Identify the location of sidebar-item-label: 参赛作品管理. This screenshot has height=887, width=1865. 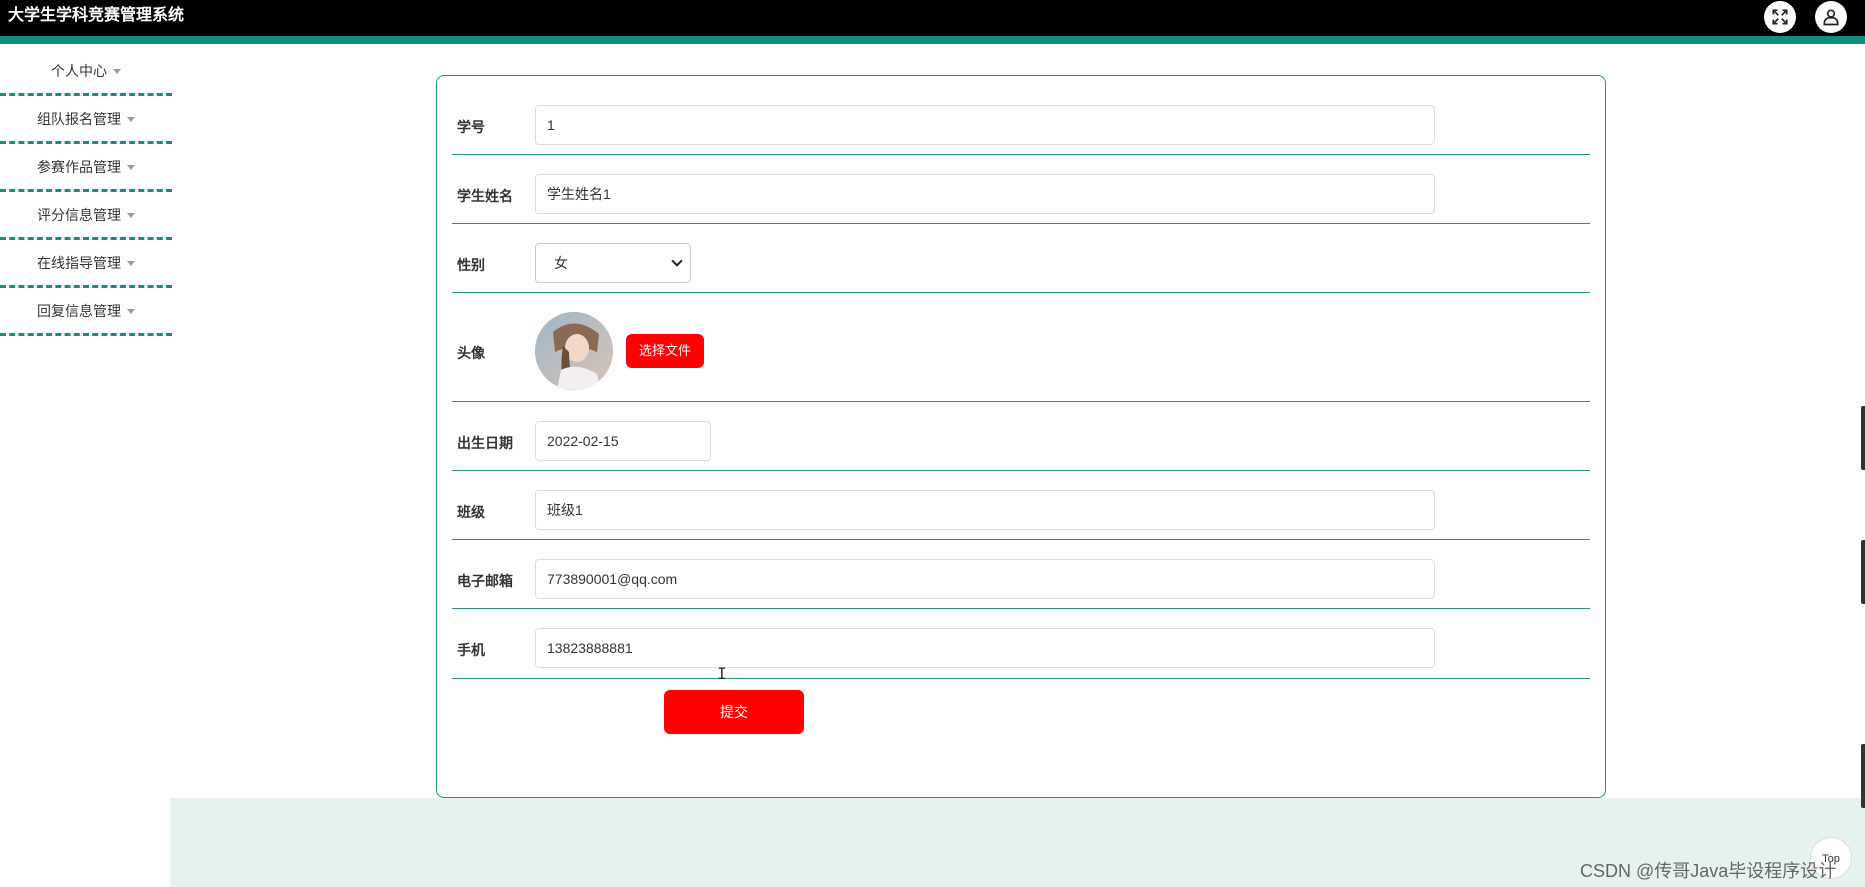
(79, 166).